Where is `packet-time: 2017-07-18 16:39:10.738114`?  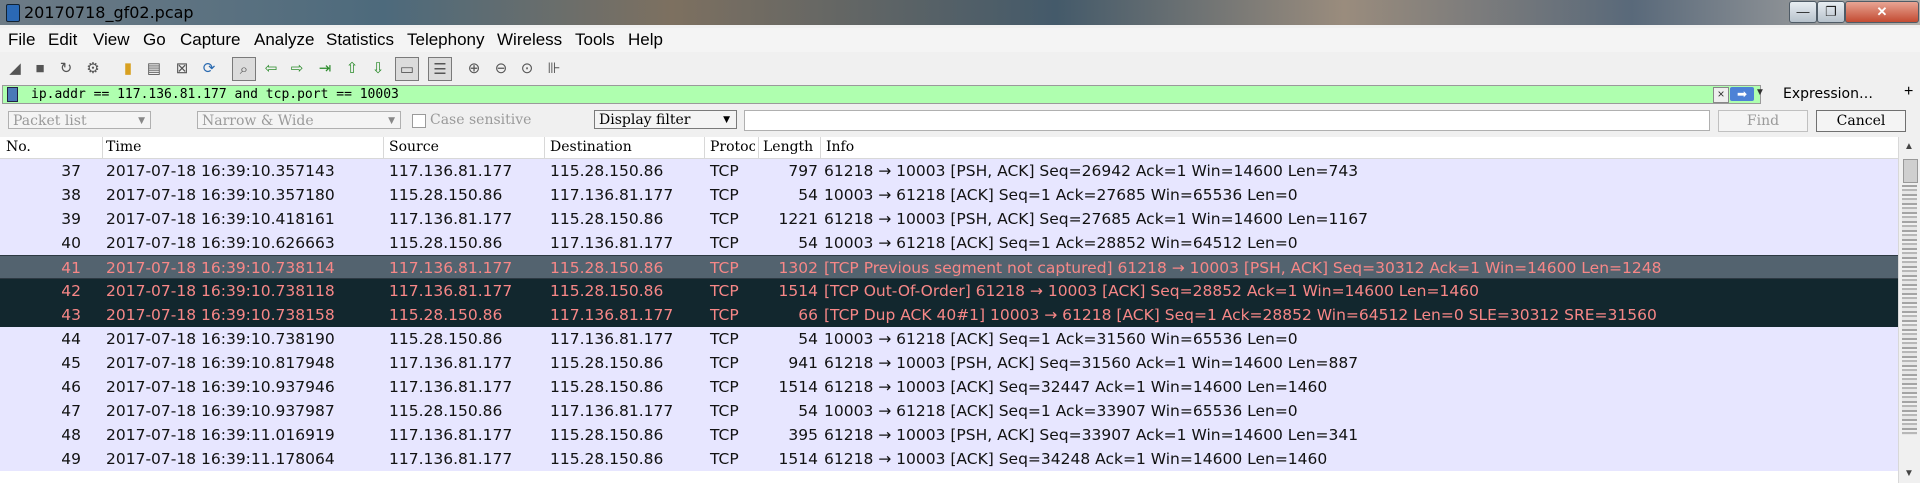
packet-time: 2017-07-18 16:39:10.738114 is located at coordinates (220, 268).